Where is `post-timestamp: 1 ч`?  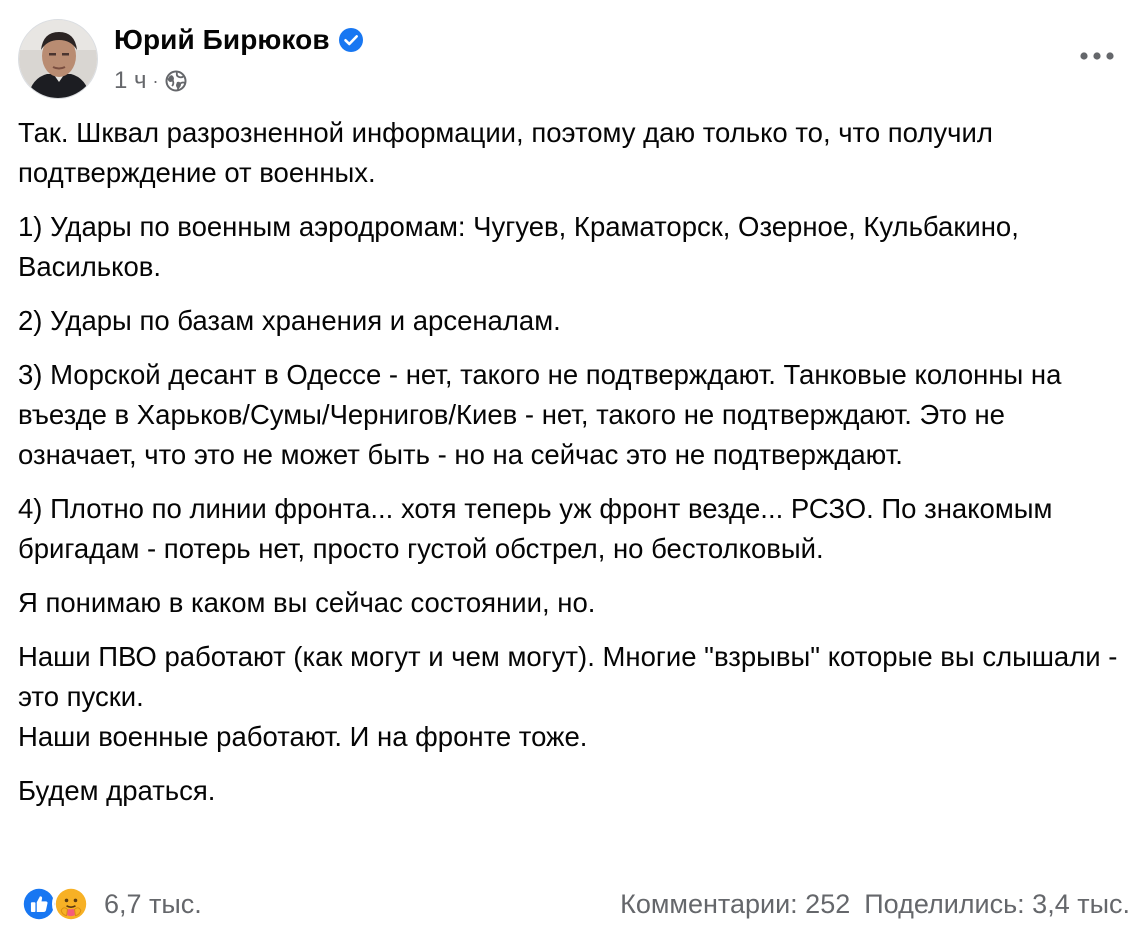 post-timestamp: 1 ч is located at coordinates (130, 81).